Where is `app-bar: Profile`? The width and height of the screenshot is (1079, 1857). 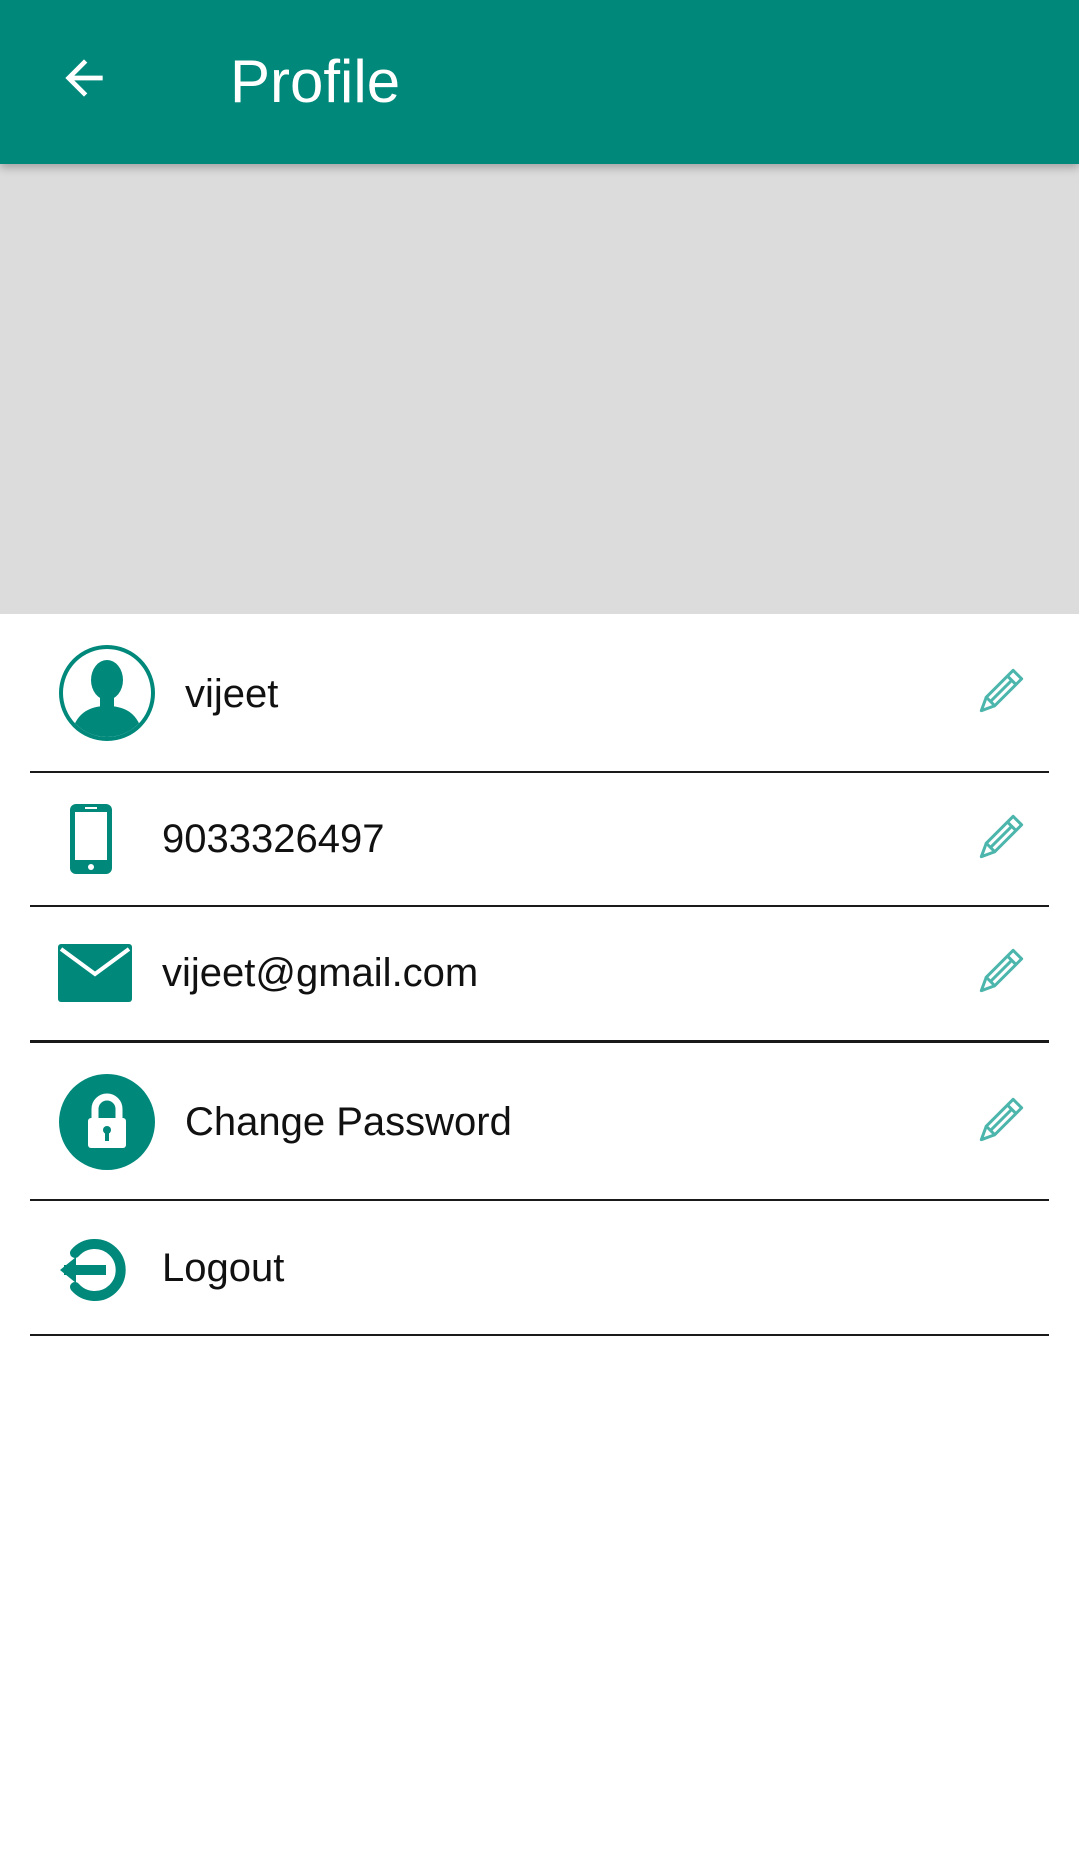
app-bar: Profile is located at coordinates (539, 82).